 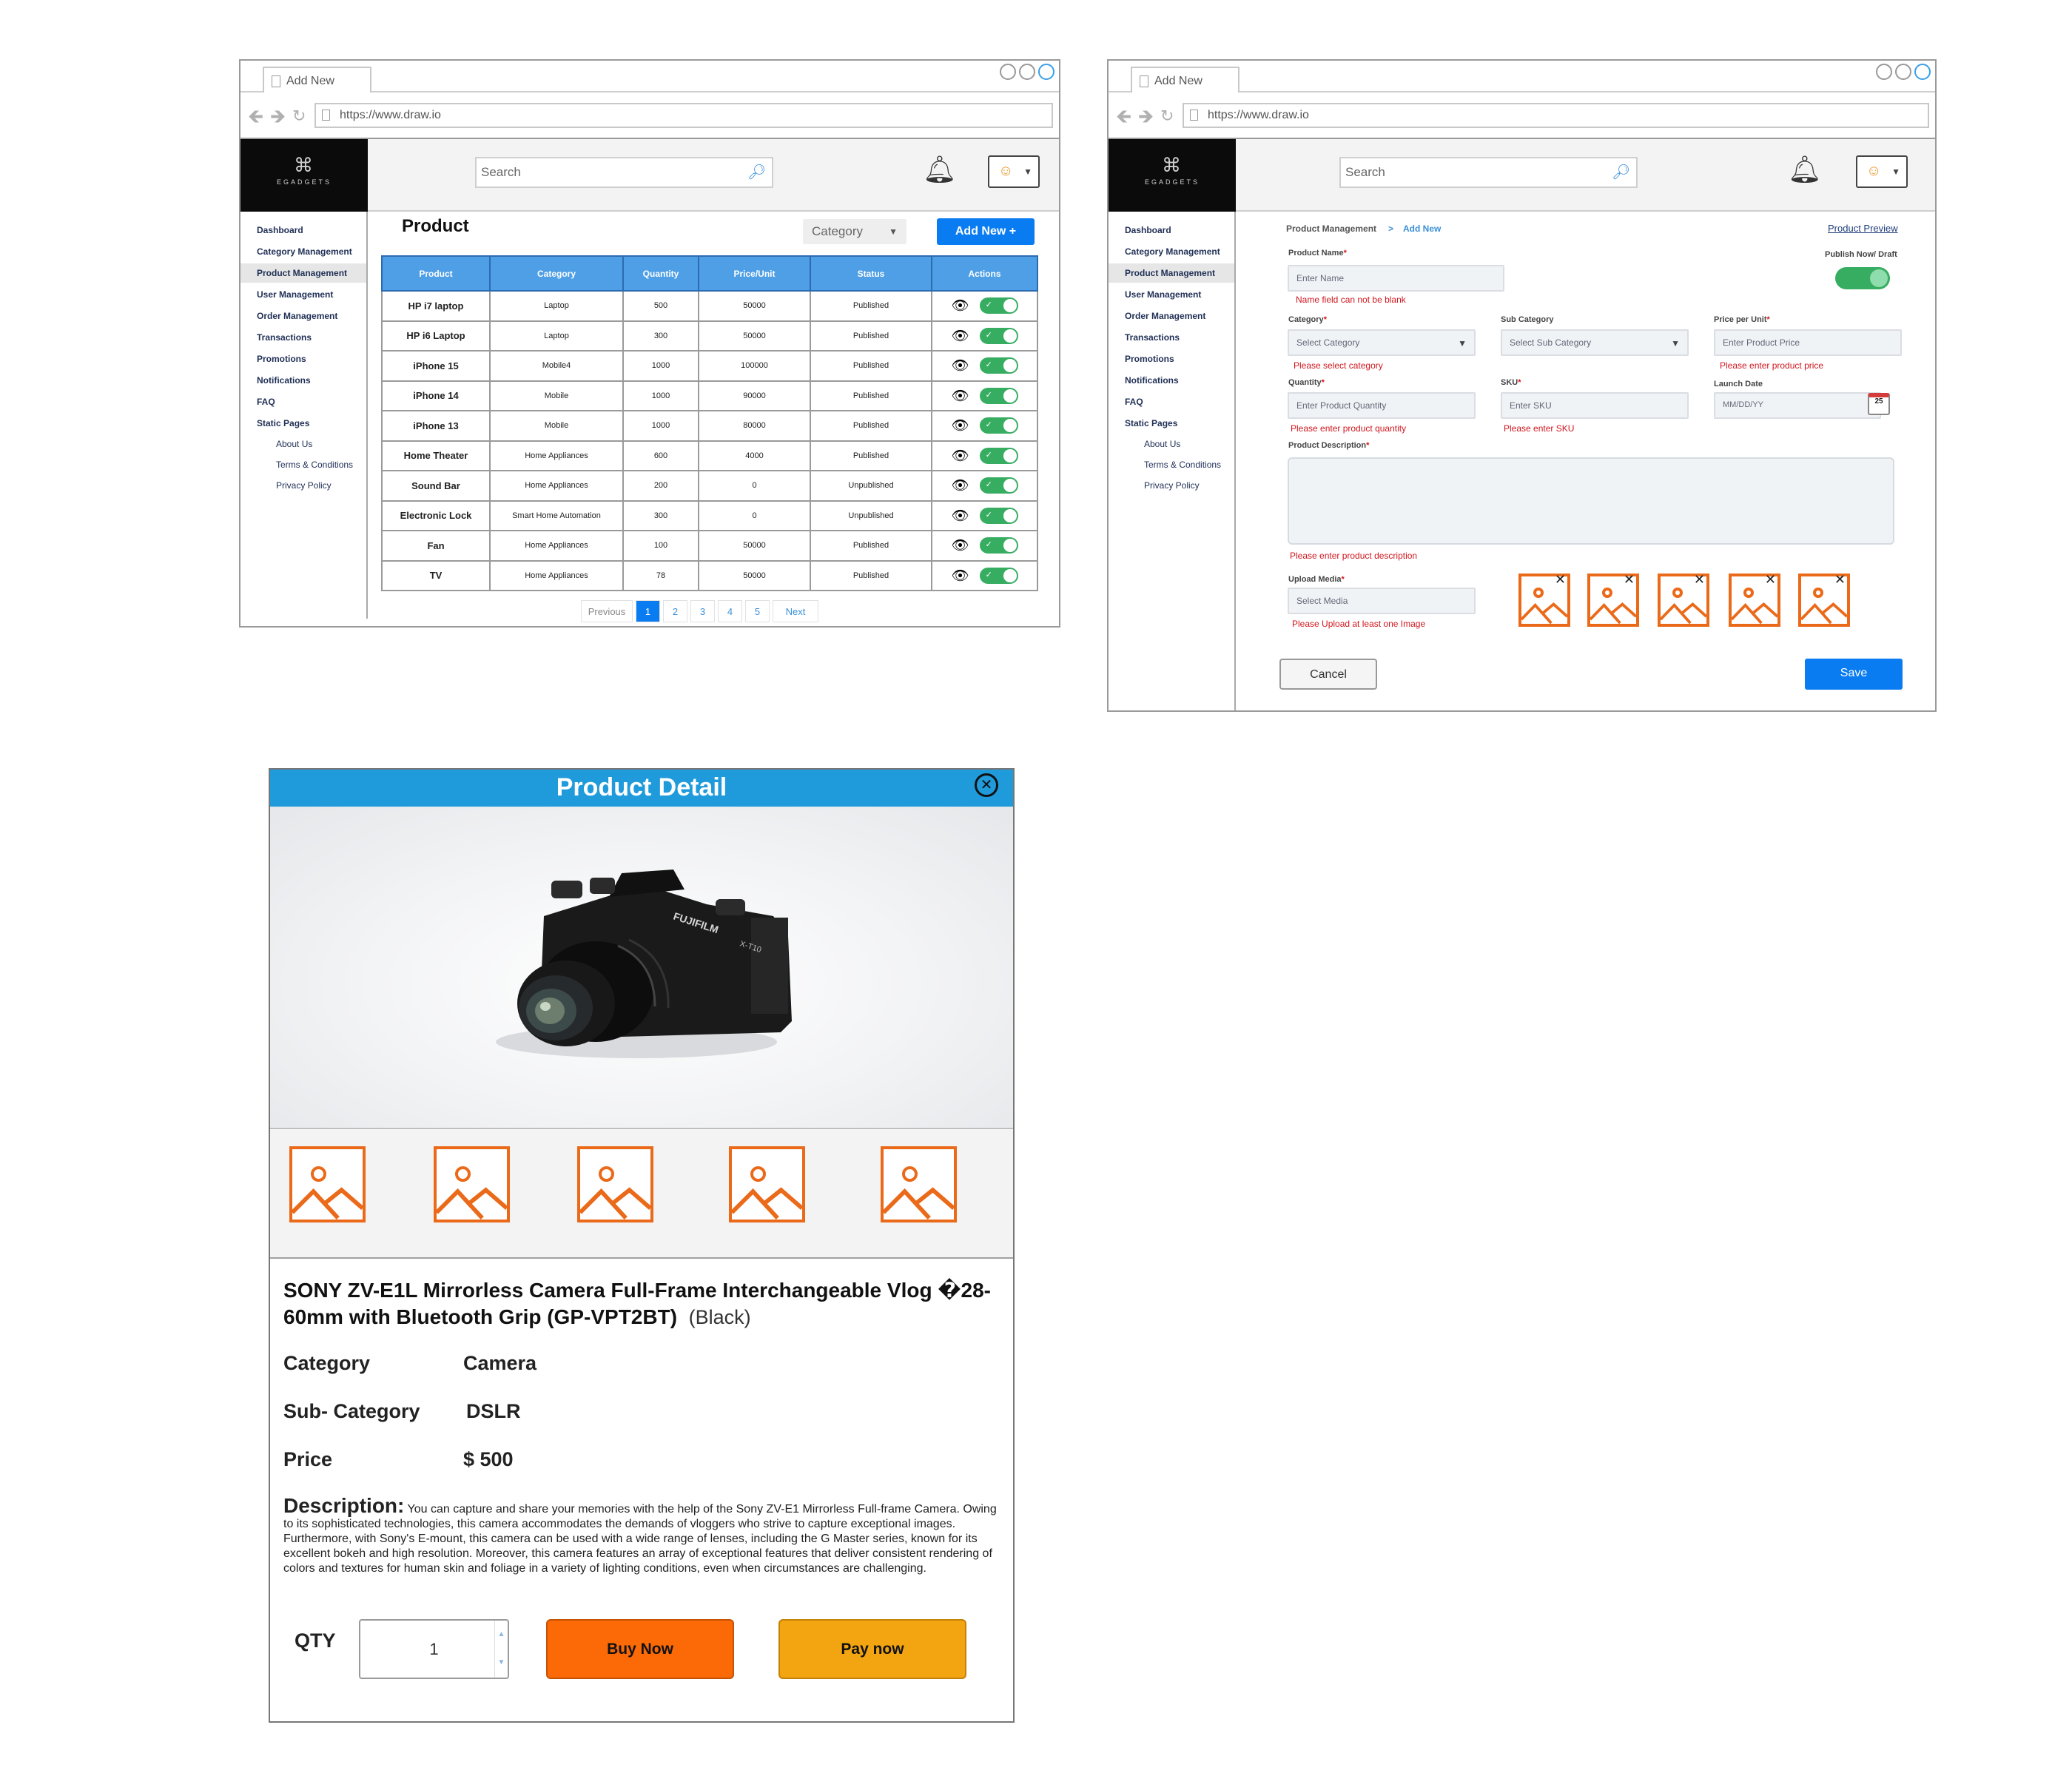 What do you see at coordinates (303, 444) in the screenshot?
I see `sidebar-subitem-about-us: About Us` at bounding box center [303, 444].